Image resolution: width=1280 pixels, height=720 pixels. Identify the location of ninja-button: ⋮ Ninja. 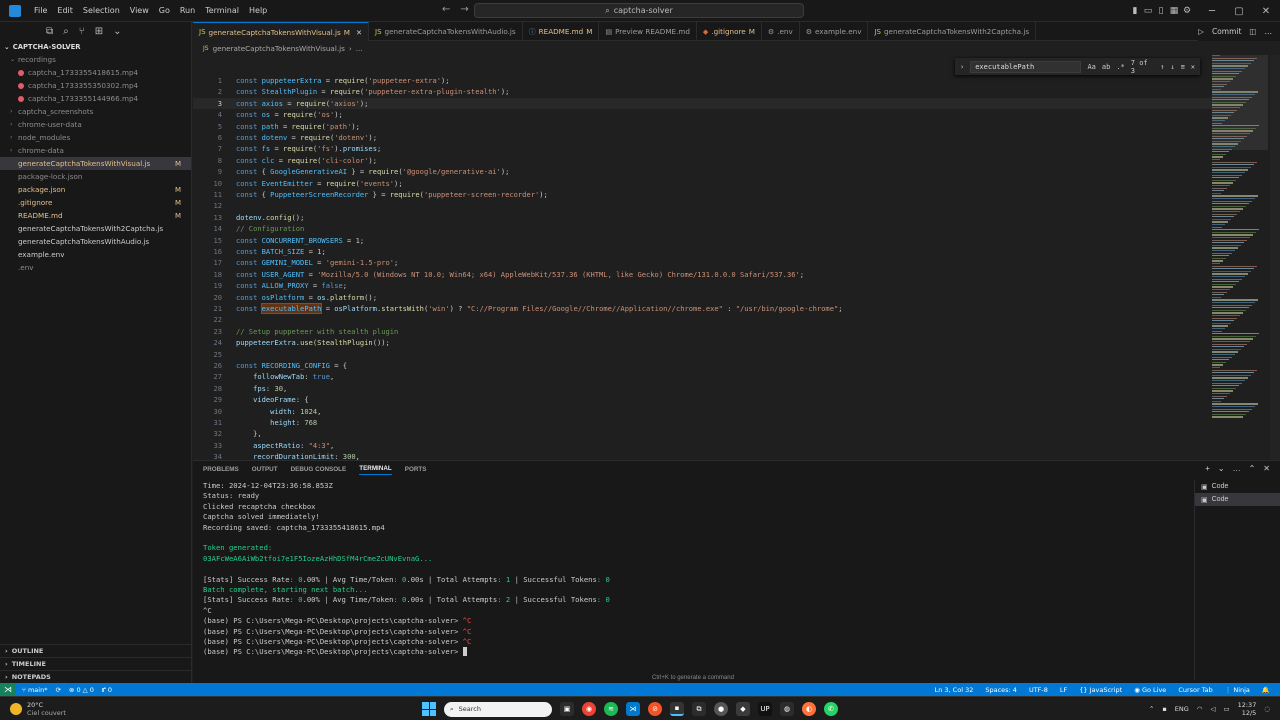
(1237, 690).